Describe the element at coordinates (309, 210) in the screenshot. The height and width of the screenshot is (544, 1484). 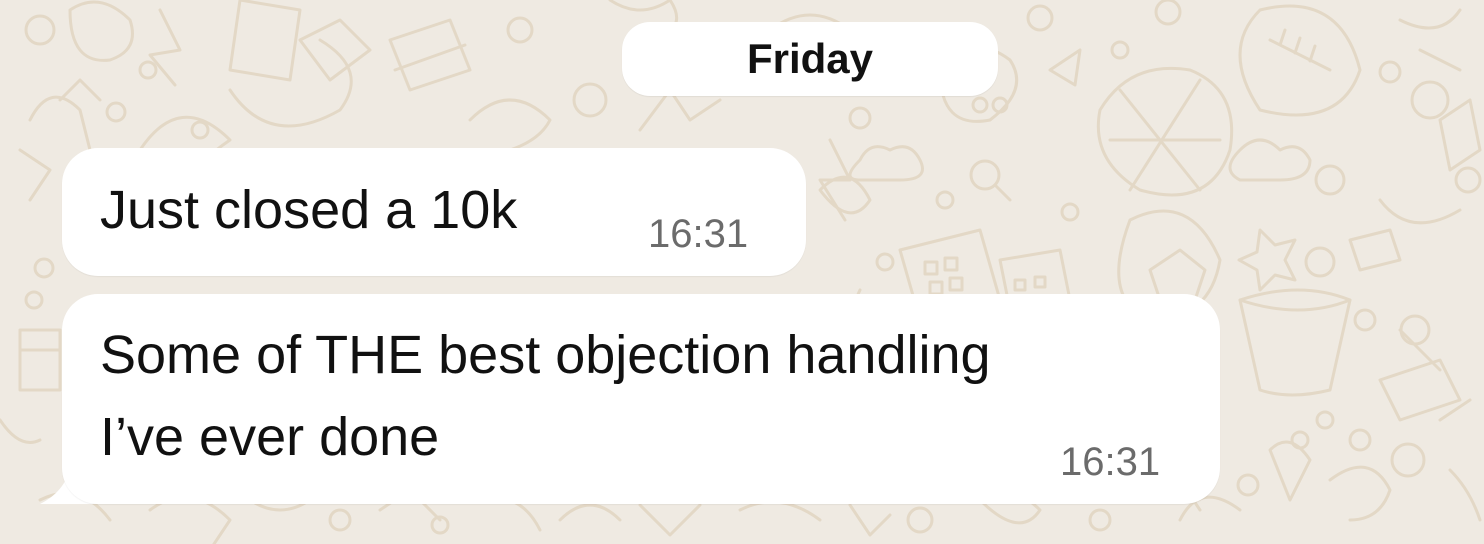
I see `message-text: Just closed a 10k` at that location.